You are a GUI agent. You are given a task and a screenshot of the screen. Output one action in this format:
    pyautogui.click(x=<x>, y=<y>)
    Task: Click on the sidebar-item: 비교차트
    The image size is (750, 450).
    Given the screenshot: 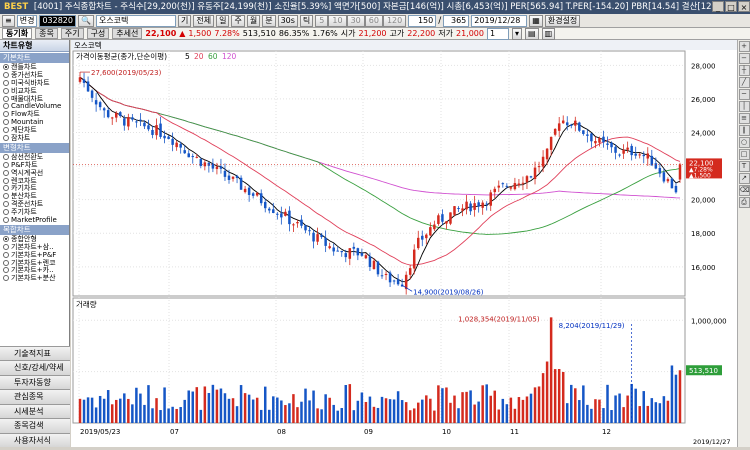 What is the action you would take?
    pyautogui.click(x=34, y=91)
    